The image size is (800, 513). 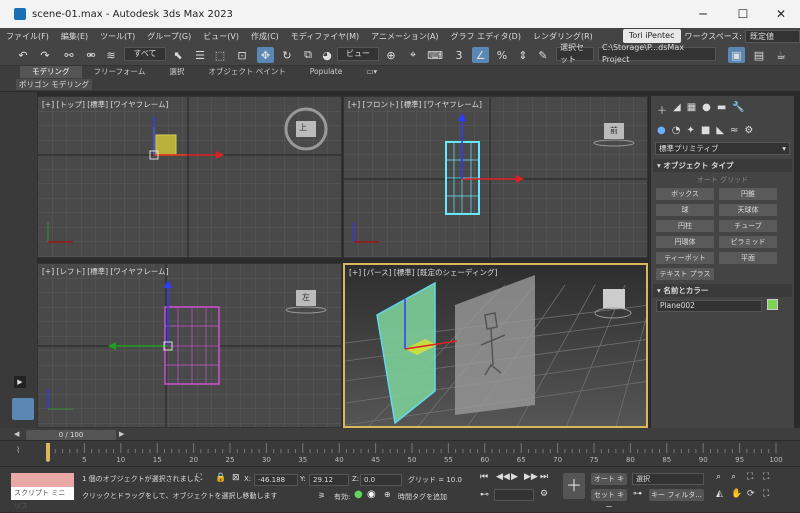 I want to click on geometry-icon: ●, so click(x=661, y=130).